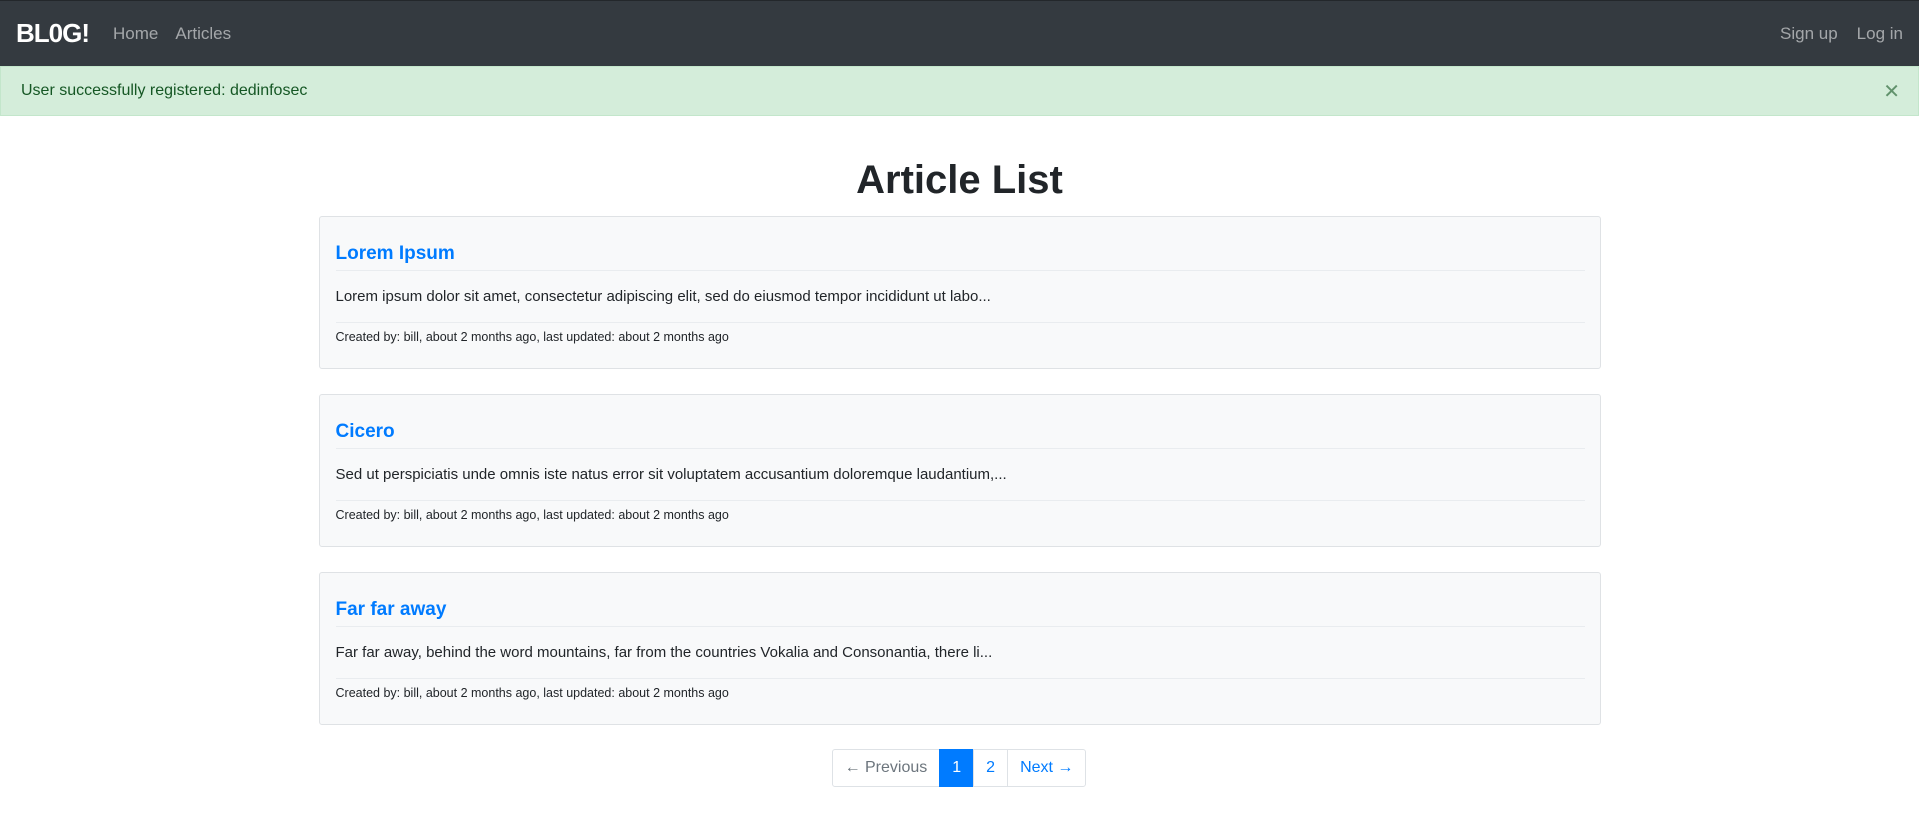  Describe the element at coordinates (957, 768) in the screenshot. I see `pagination-page-1: 1` at that location.